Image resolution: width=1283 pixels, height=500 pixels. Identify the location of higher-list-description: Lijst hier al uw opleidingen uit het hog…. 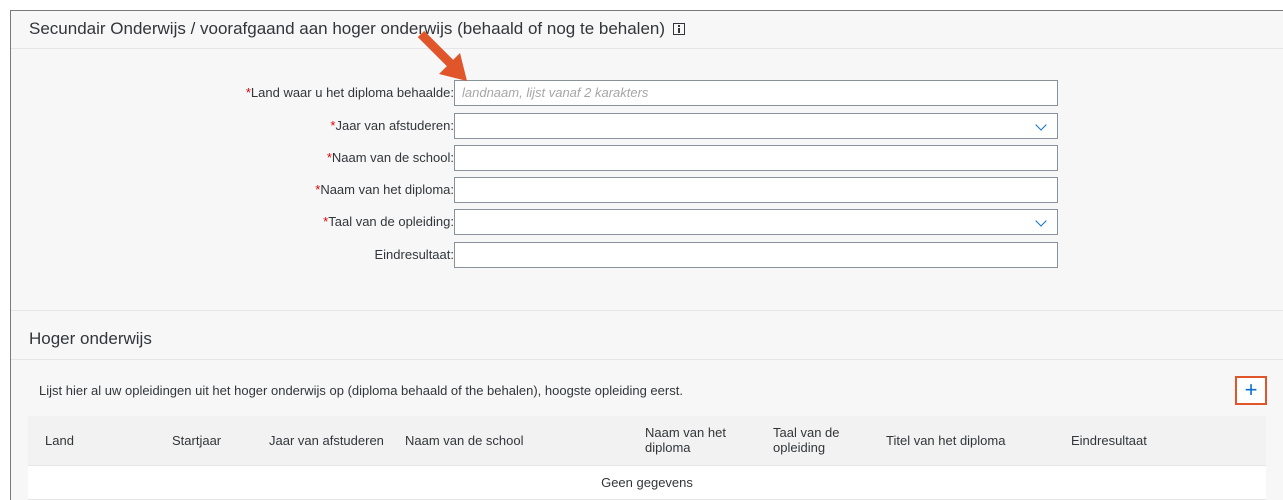
(361, 390).